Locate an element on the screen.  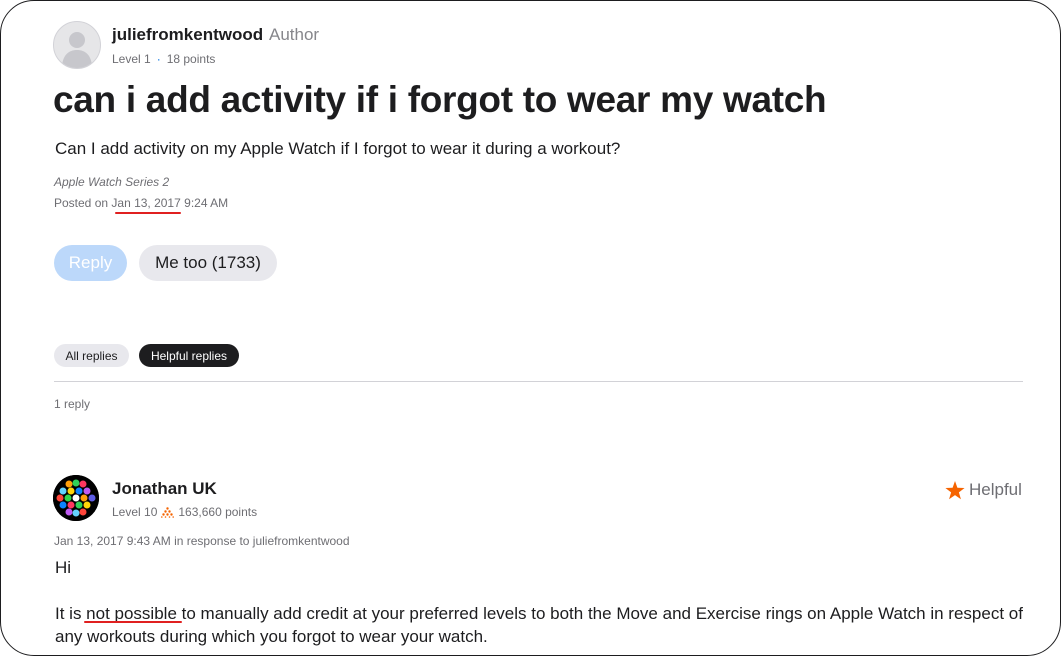
author-points: 18 points is located at coordinates (191, 59).